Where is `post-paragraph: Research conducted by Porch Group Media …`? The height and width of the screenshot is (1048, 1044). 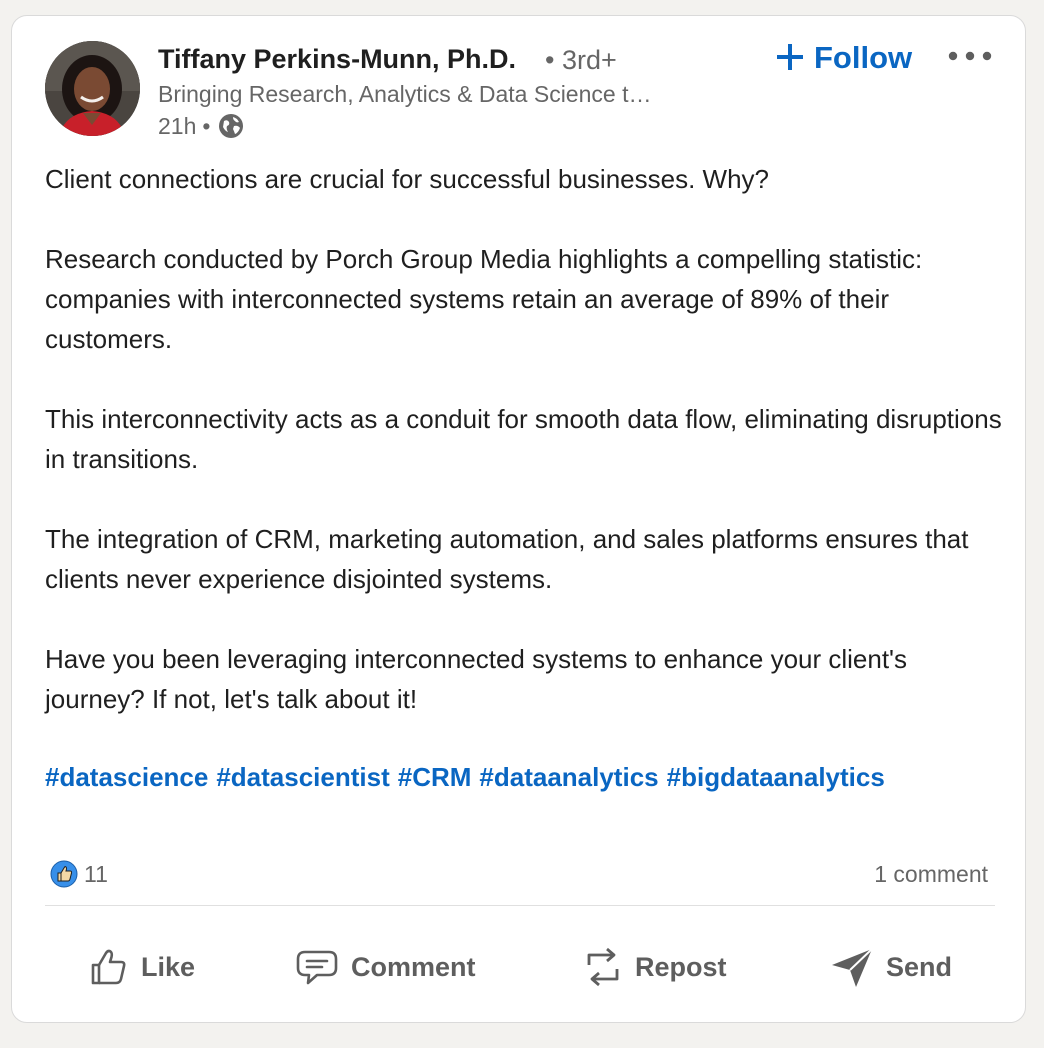
post-paragraph: Research conducted by Porch Group Media … is located at coordinates (484, 299).